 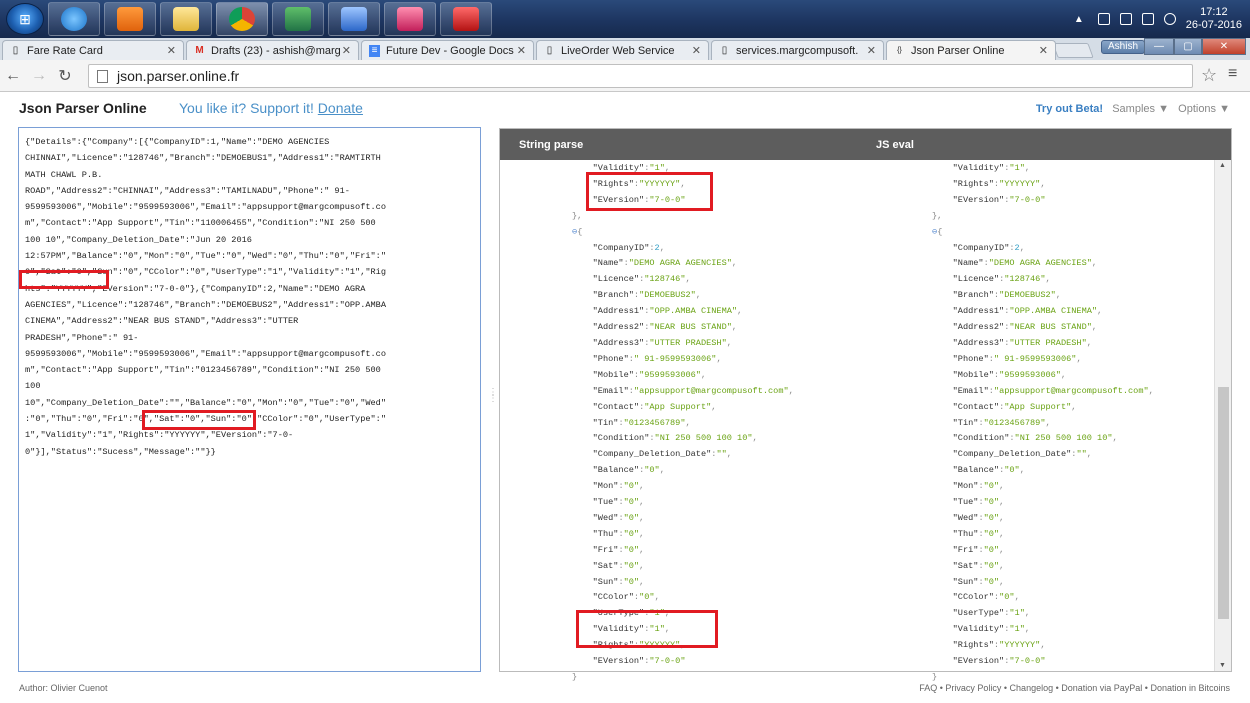 I want to click on header-links: Try out Beta! Samples ▼ Options ▼, so click(x=1133, y=109).